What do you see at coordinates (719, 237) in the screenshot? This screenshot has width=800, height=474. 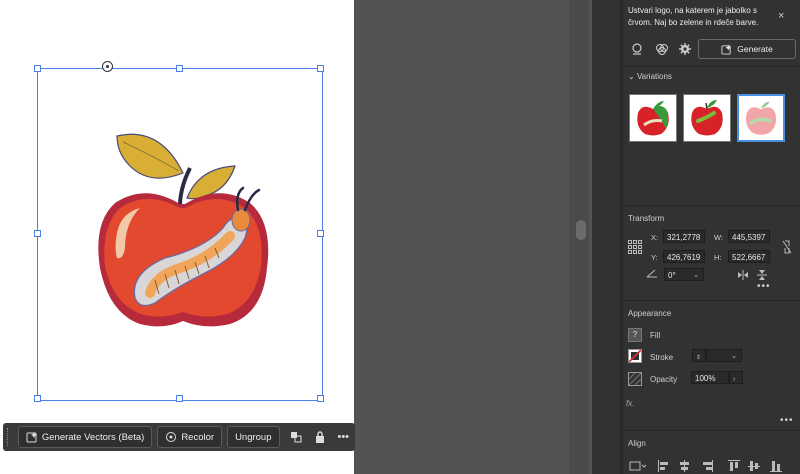 I see `w-label: W:` at bounding box center [719, 237].